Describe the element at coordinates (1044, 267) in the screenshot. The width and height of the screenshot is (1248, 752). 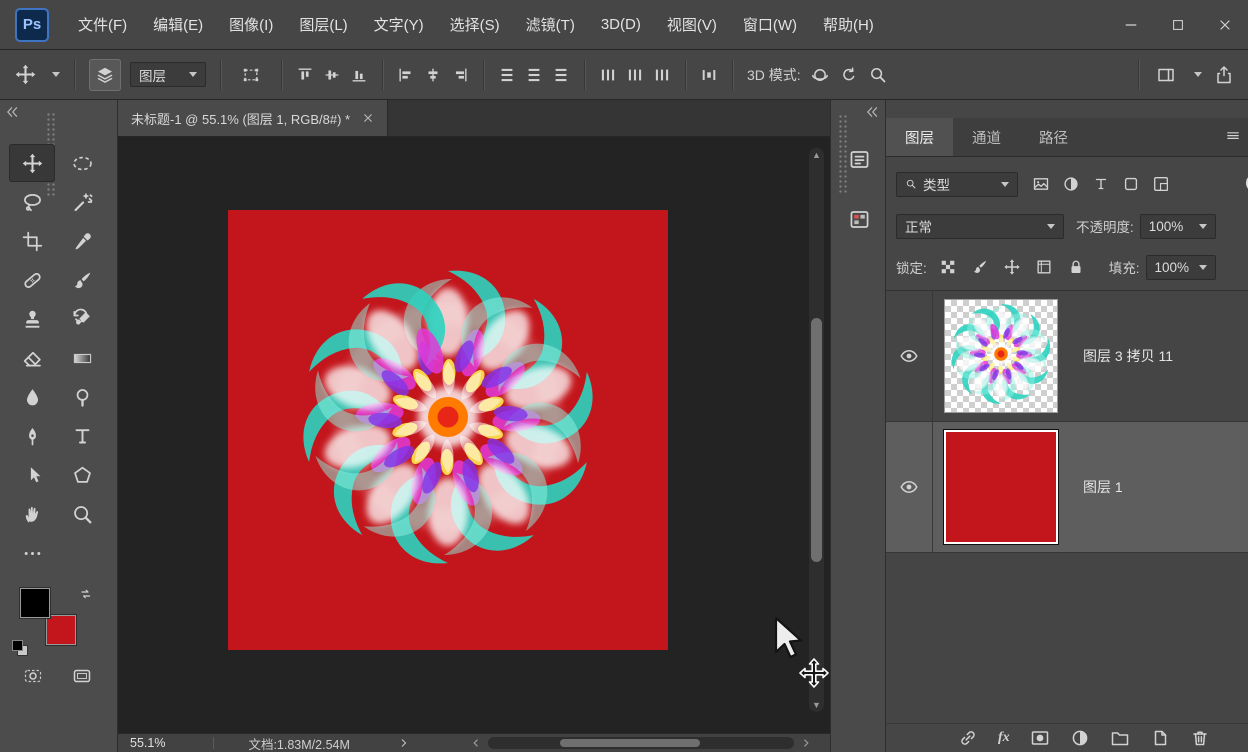
I see `lock-artboard-icon` at that location.